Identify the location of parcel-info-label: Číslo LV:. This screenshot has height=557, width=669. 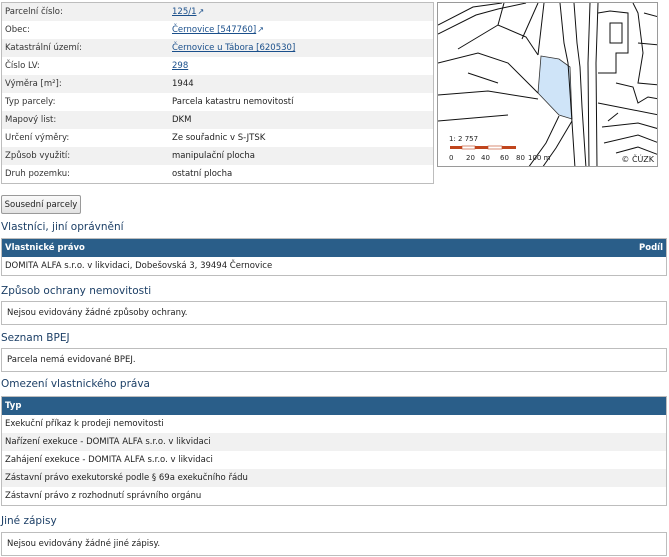
(22, 66).